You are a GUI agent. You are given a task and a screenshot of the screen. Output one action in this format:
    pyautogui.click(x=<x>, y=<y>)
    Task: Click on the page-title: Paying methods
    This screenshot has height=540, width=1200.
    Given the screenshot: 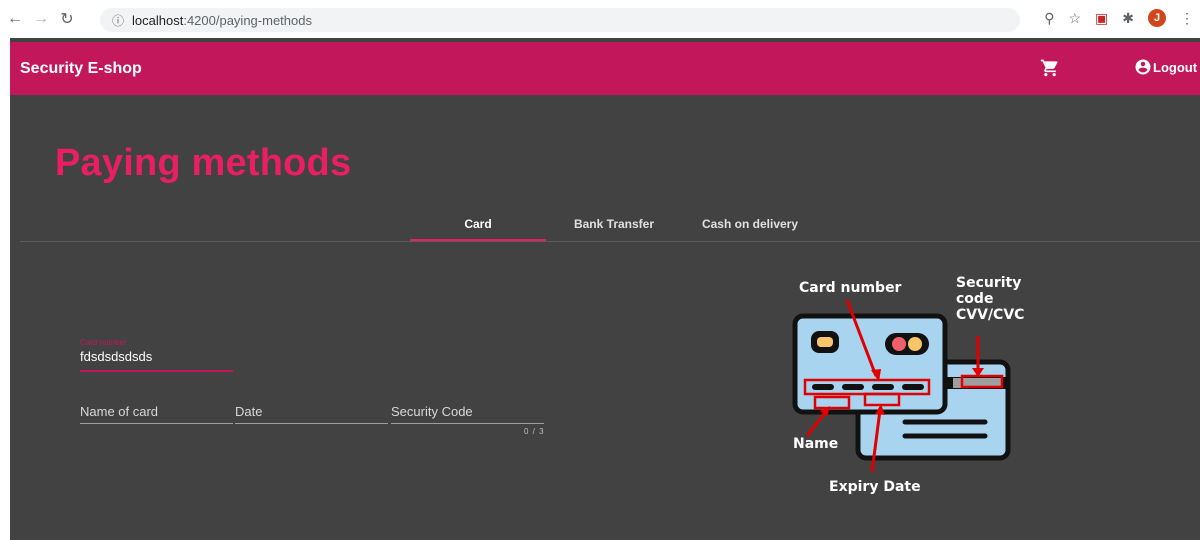 What is the action you would take?
    pyautogui.click(x=203, y=163)
    